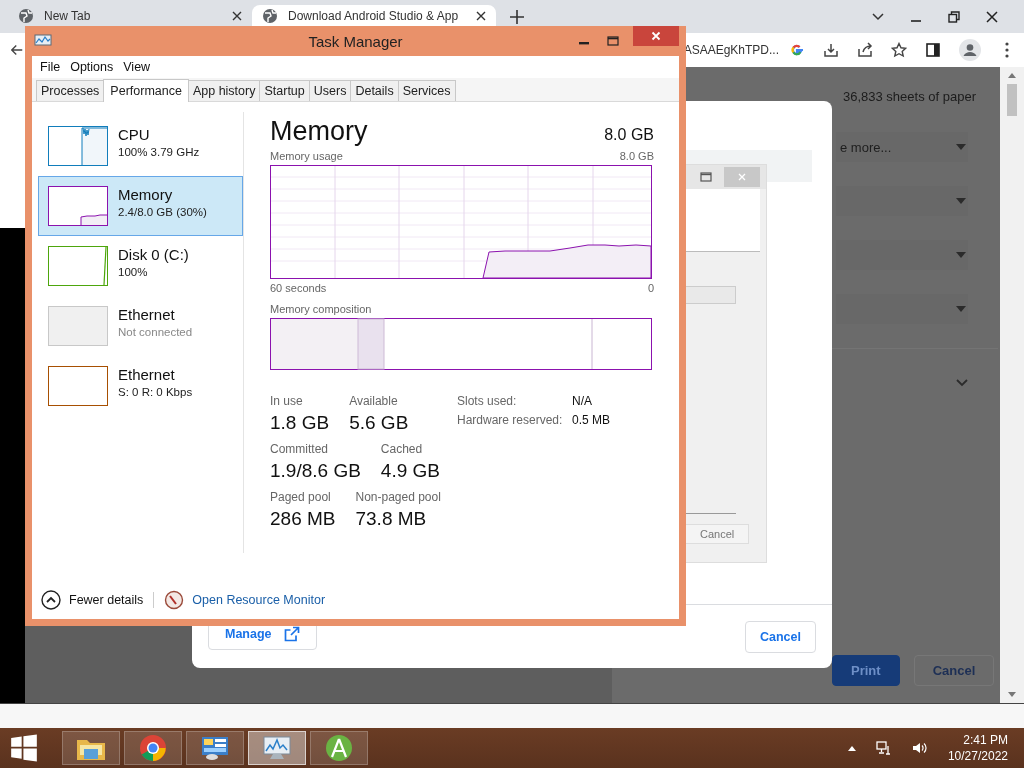 This screenshot has width=1024, height=768. What do you see at coordinates (1012, 385) in the screenshot?
I see `scrollbar` at bounding box center [1012, 385].